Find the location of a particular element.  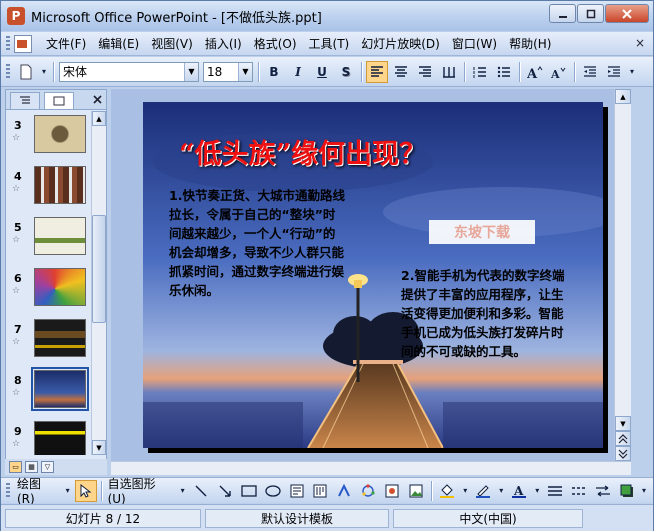

thumbnail-scrollbar: ▲ ▼ is located at coordinates (98, 283).